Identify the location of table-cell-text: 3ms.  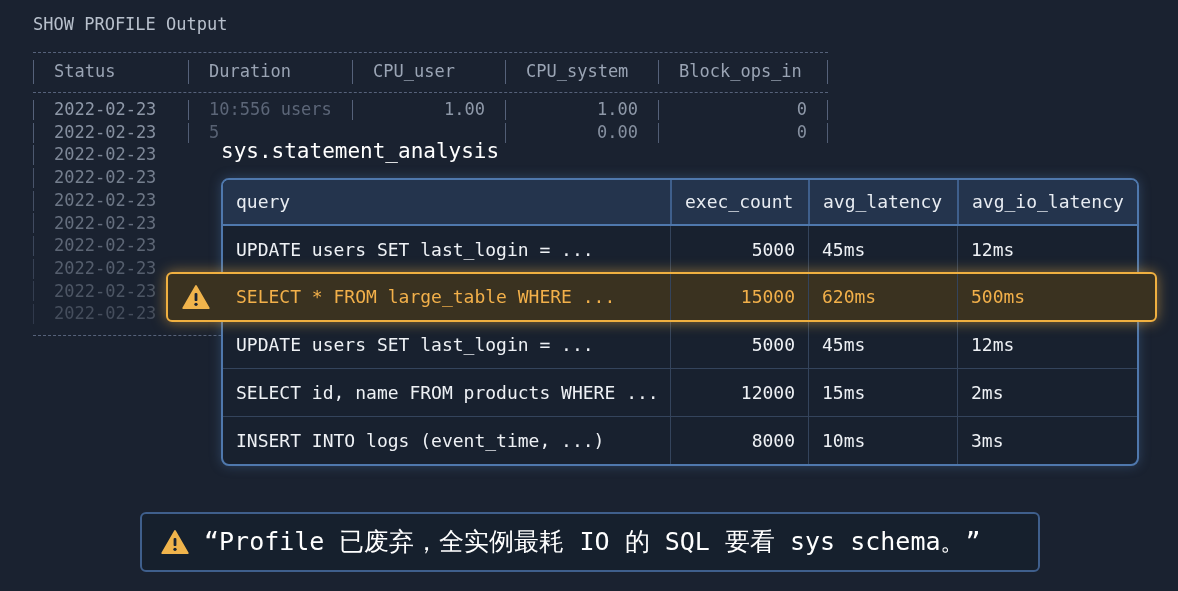
(987, 440).